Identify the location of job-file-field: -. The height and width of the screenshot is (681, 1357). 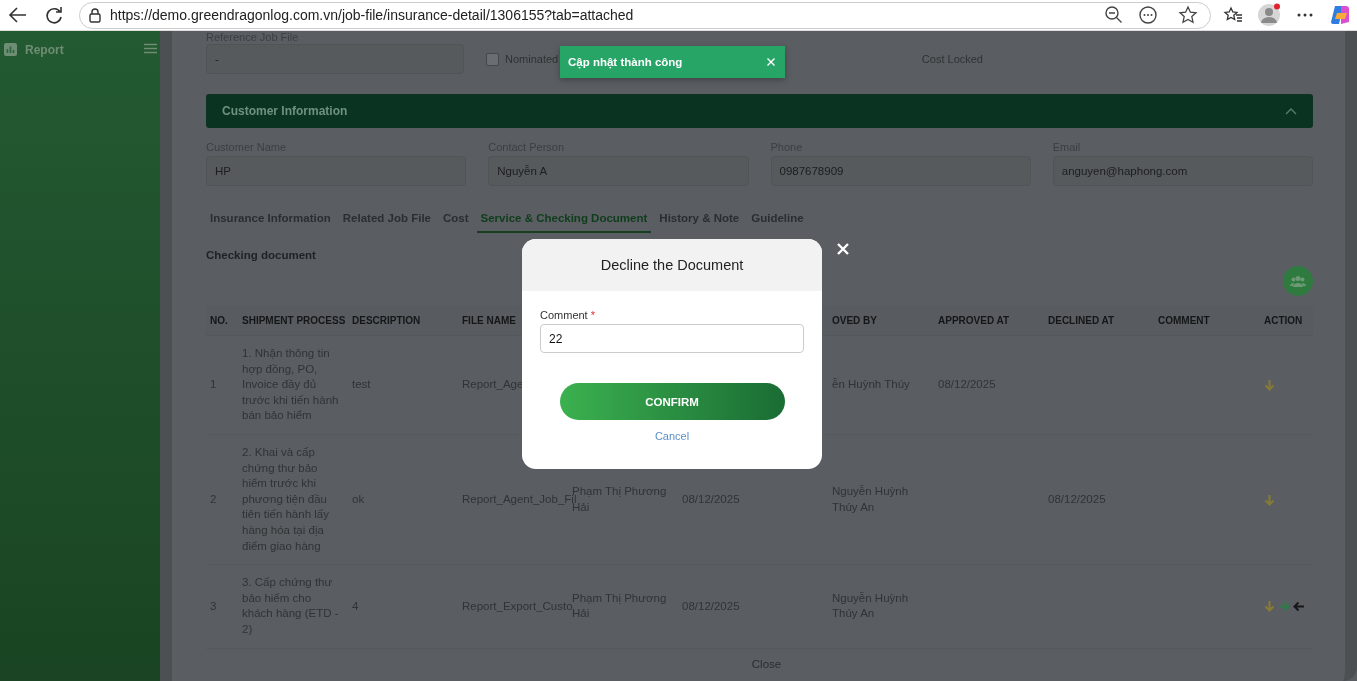
(335, 59).